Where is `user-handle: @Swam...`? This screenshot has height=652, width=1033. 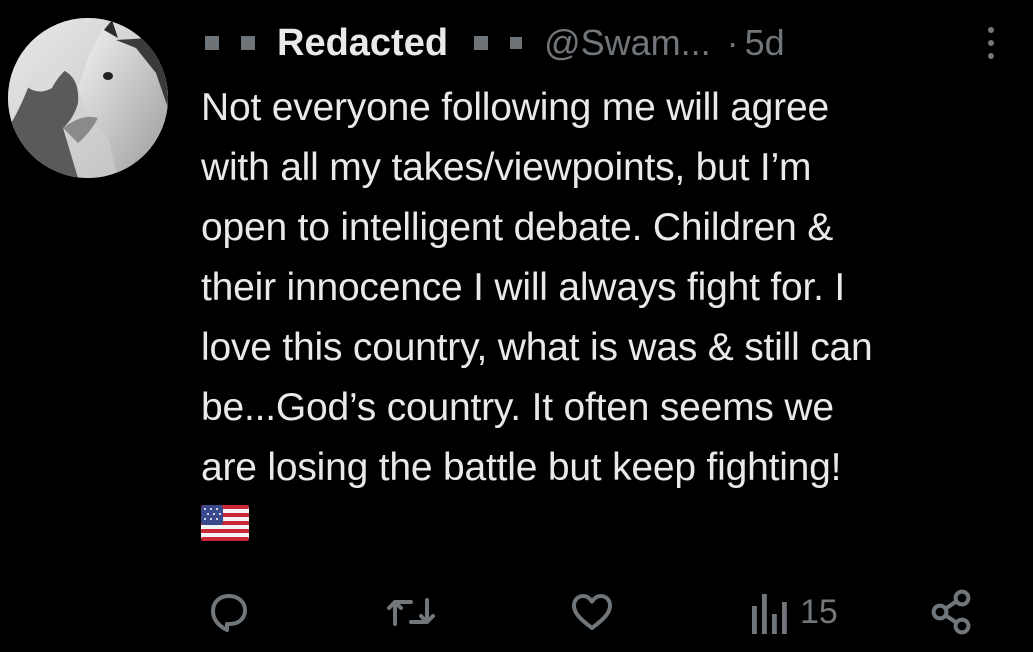
user-handle: @Swam... is located at coordinates (627, 43).